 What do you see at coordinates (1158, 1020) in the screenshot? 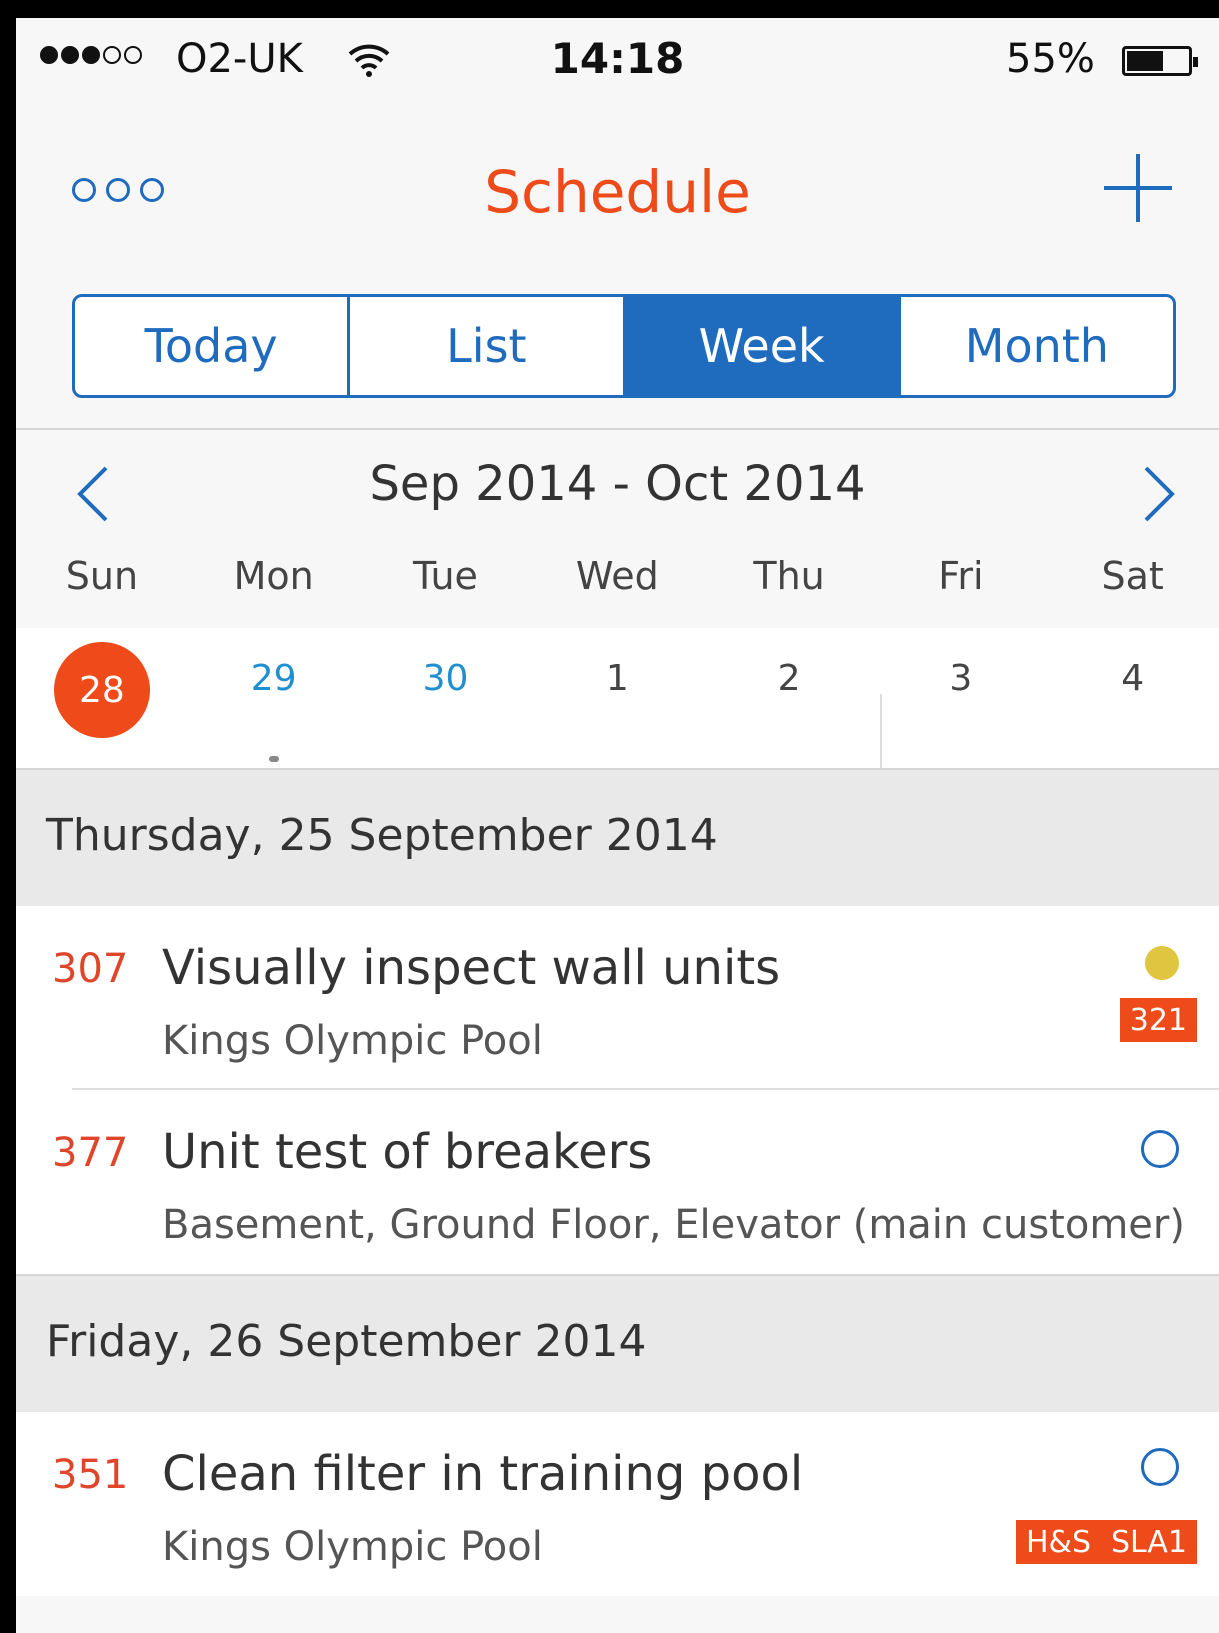
I see `tag-badge: 321` at bounding box center [1158, 1020].